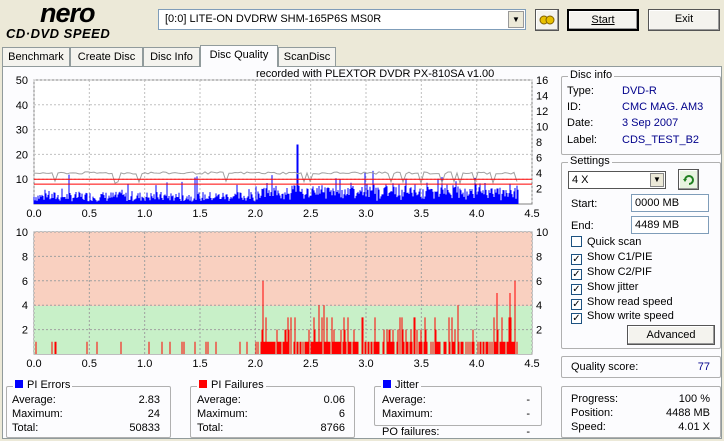 The height and width of the screenshot is (441, 724). I want to click on start-field-label: Start:, so click(584, 204).